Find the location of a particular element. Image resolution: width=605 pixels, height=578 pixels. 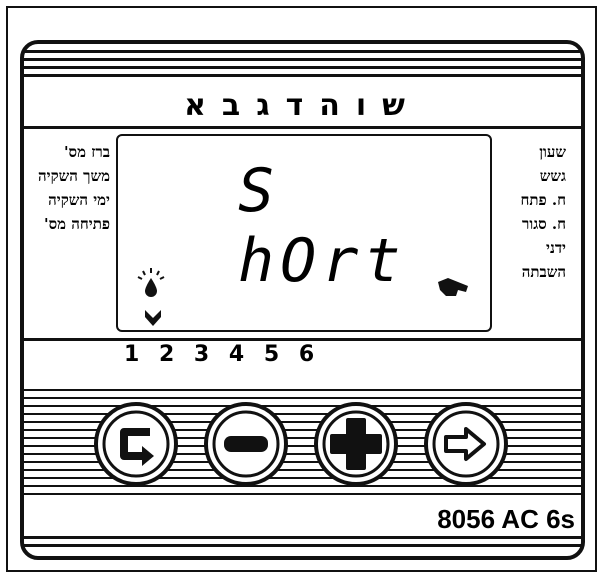

minus-button is located at coordinates (246, 444).